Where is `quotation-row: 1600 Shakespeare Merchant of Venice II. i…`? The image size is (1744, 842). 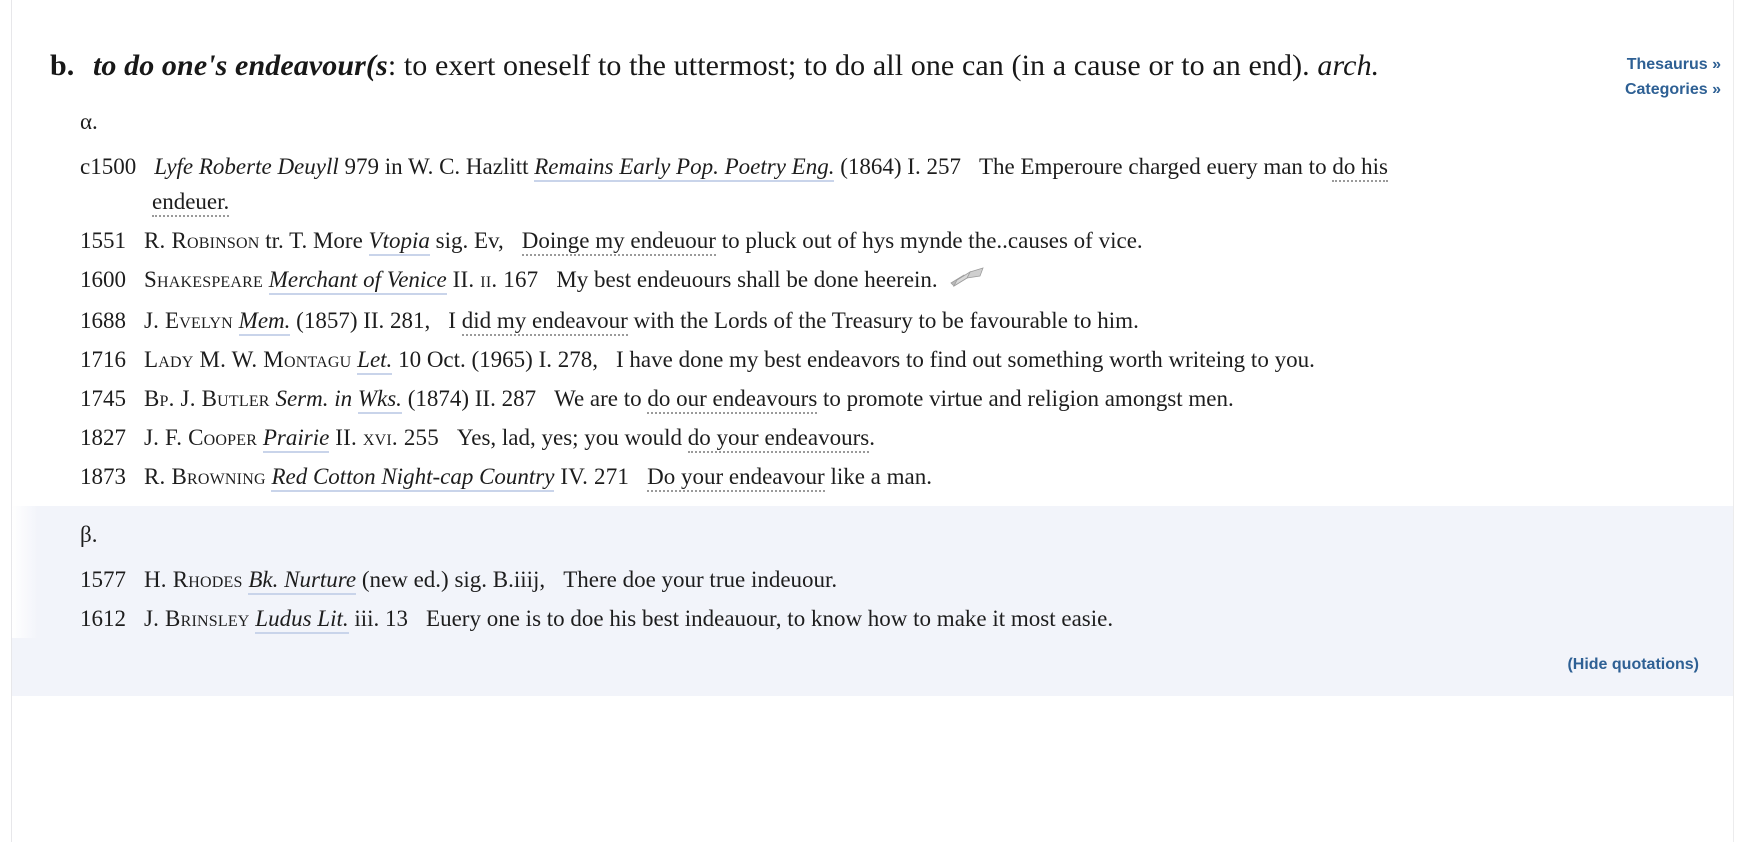 quotation-row: 1600 Shakespeare Merchant of Venice II. i… is located at coordinates (902, 280).